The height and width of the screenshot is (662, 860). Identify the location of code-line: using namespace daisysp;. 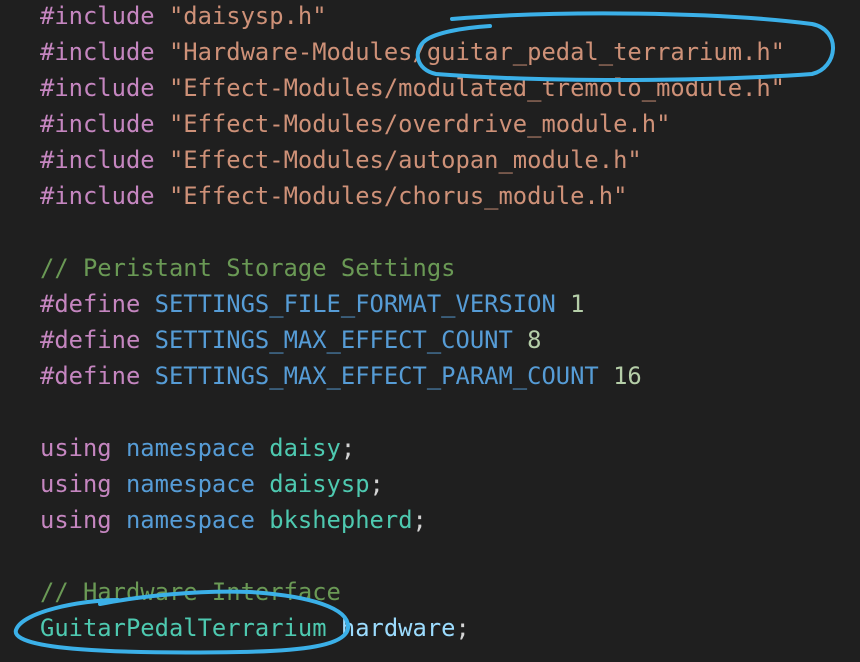
(412, 484).